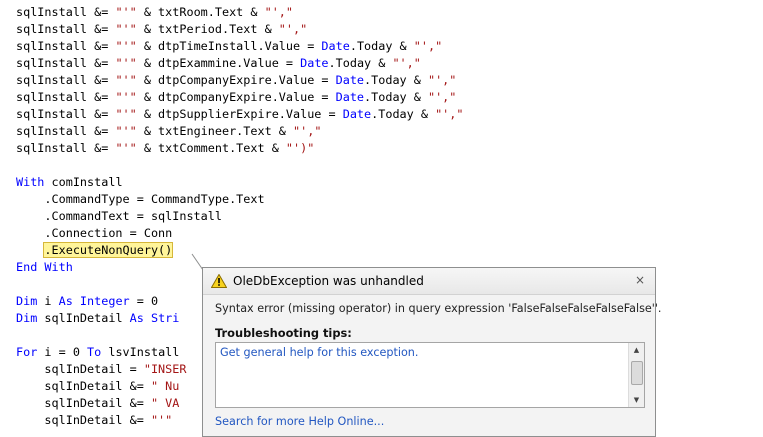 This screenshot has width=763, height=437. Describe the element at coordinates (62, 352) in the screenshot. I see `code-token: i = 0` at that location.